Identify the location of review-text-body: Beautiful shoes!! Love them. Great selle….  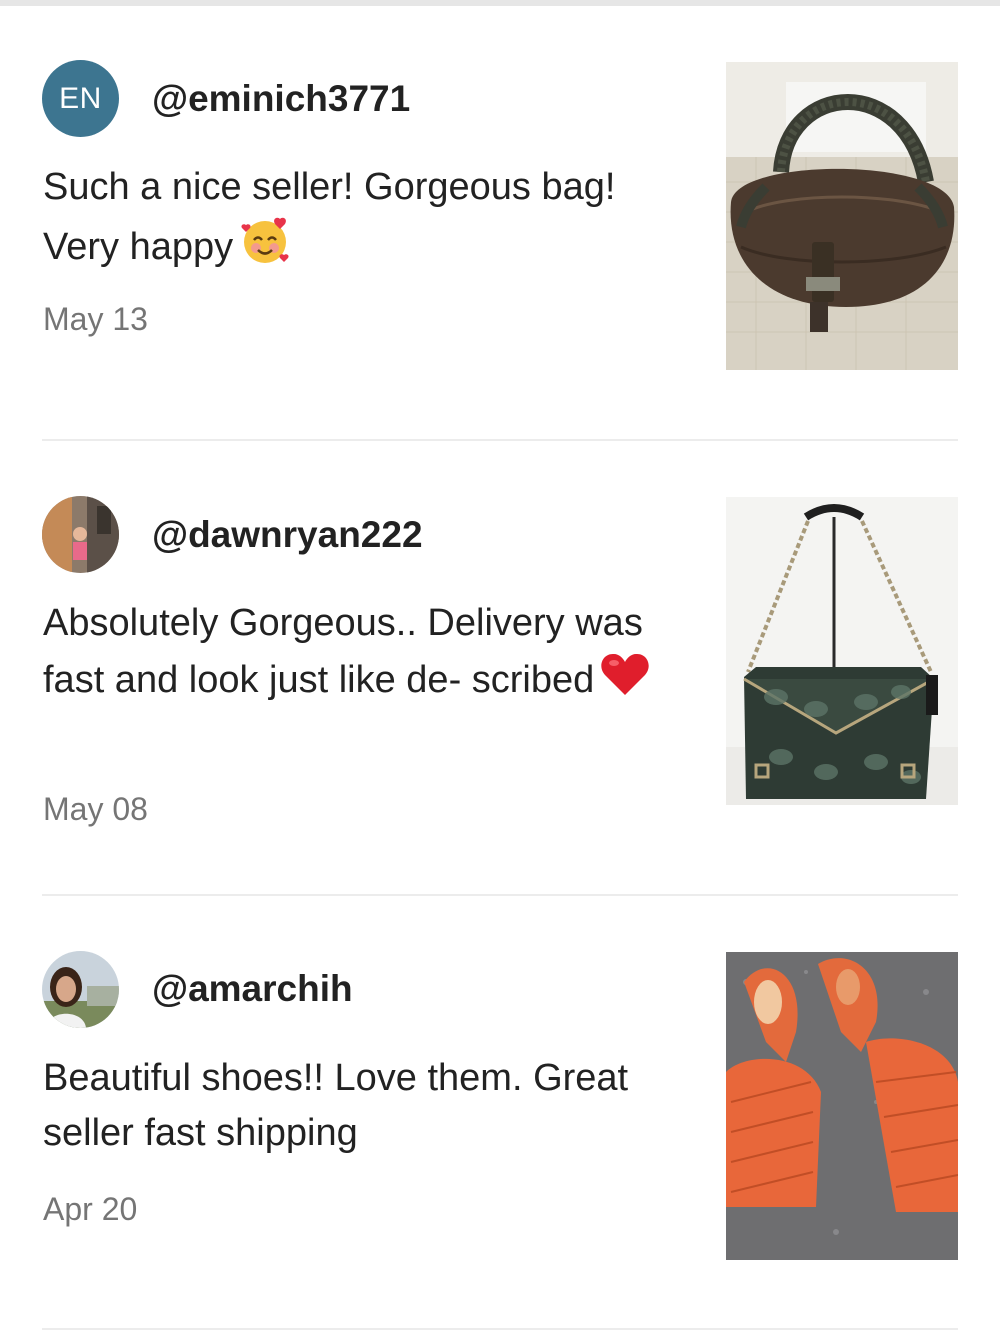
(336, 1105).